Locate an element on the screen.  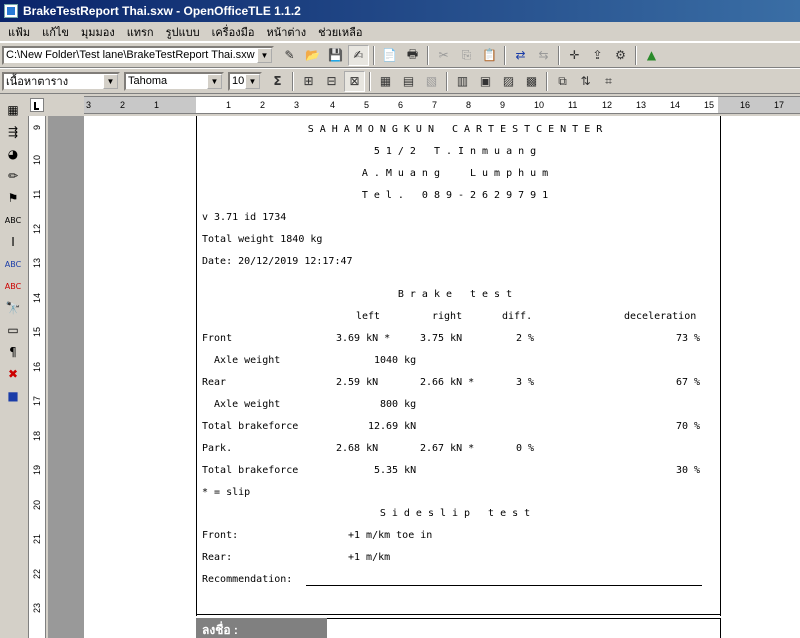
menu-file: แฟ้ม is located at coordinates (19, 32).